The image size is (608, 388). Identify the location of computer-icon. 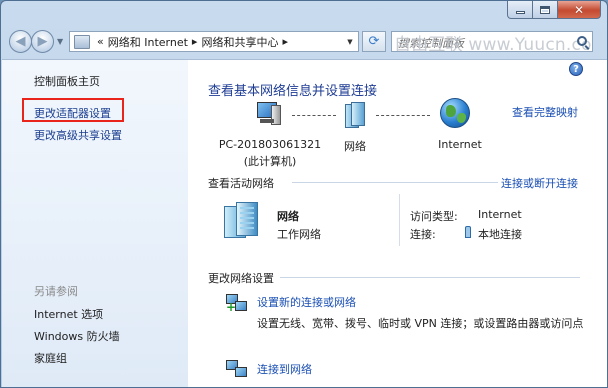
(269, 114).